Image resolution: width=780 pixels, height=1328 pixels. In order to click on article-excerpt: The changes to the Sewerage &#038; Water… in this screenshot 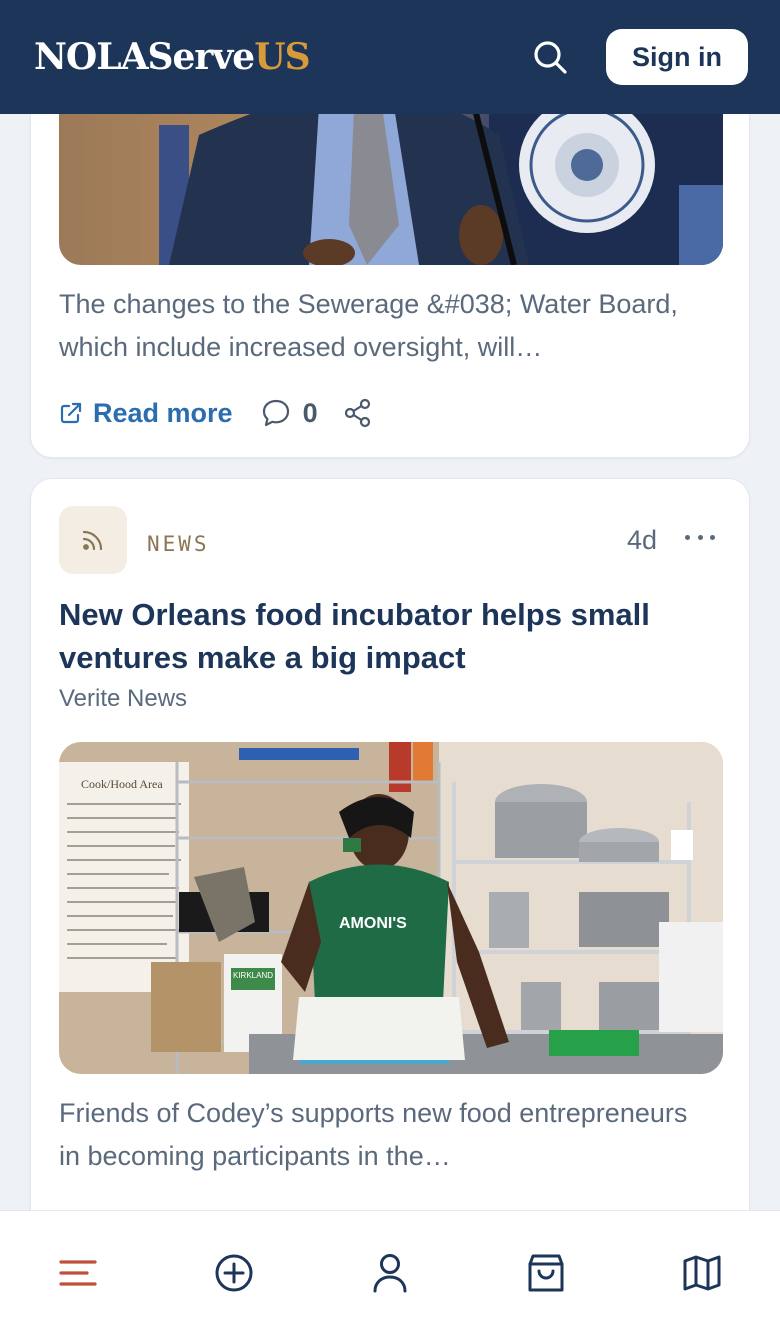, I will do `click(368, 325)`.